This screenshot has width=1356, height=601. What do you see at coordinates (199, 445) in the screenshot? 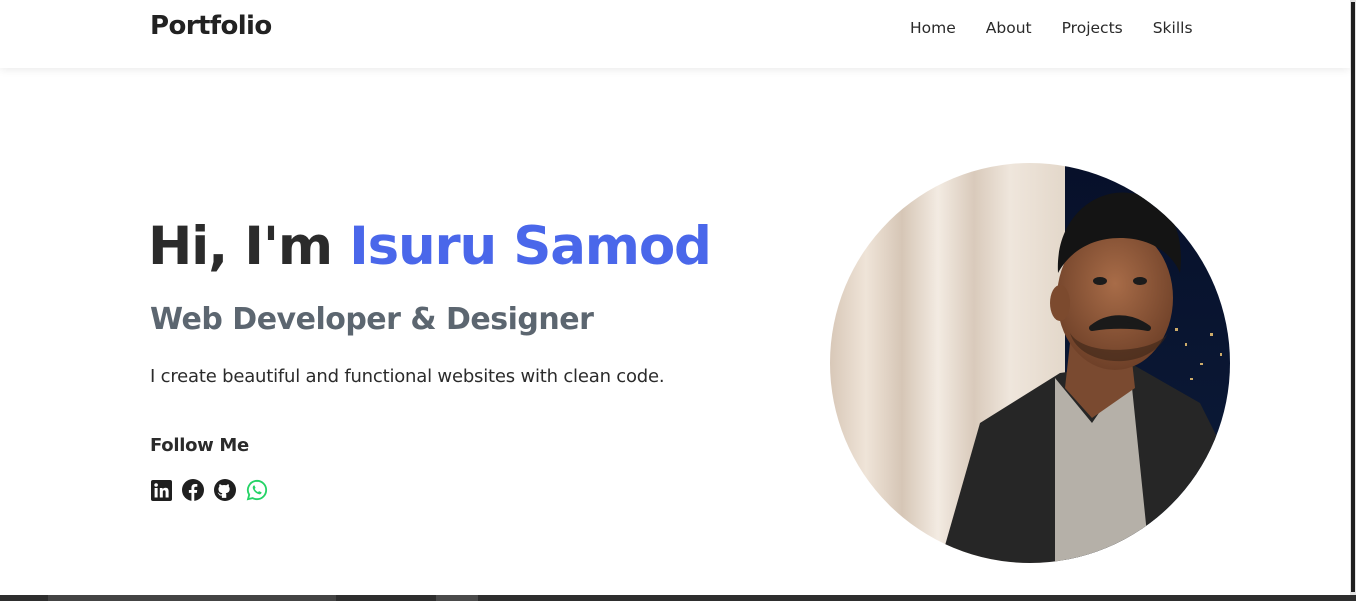
I see `follow-me-heading: Follow Me` at bounding box center [199, 445].